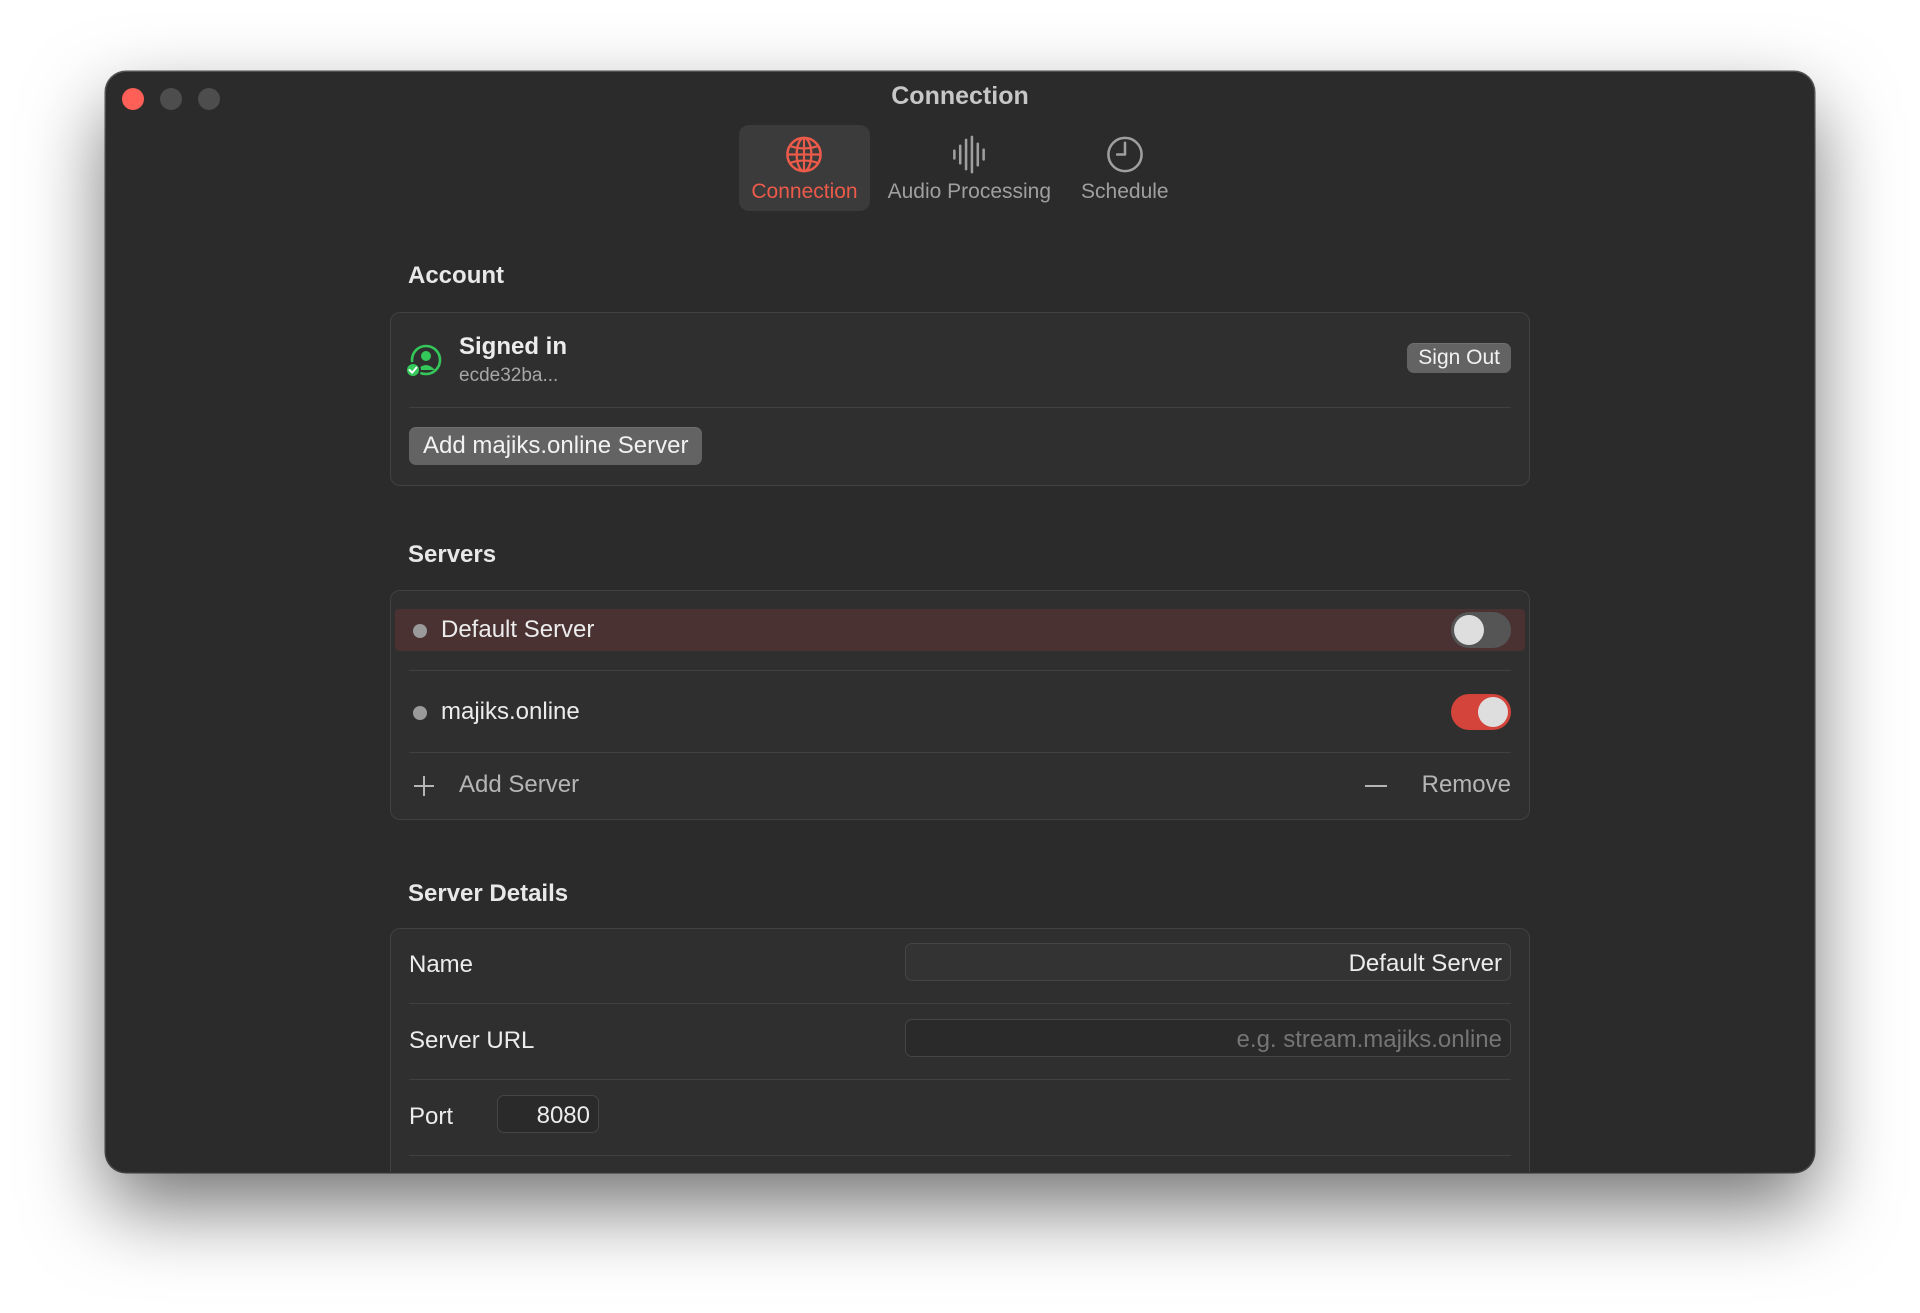 This screenshot has width=1920, height=1313. I want to click on tab-connection: Connection, so click(804, 168).